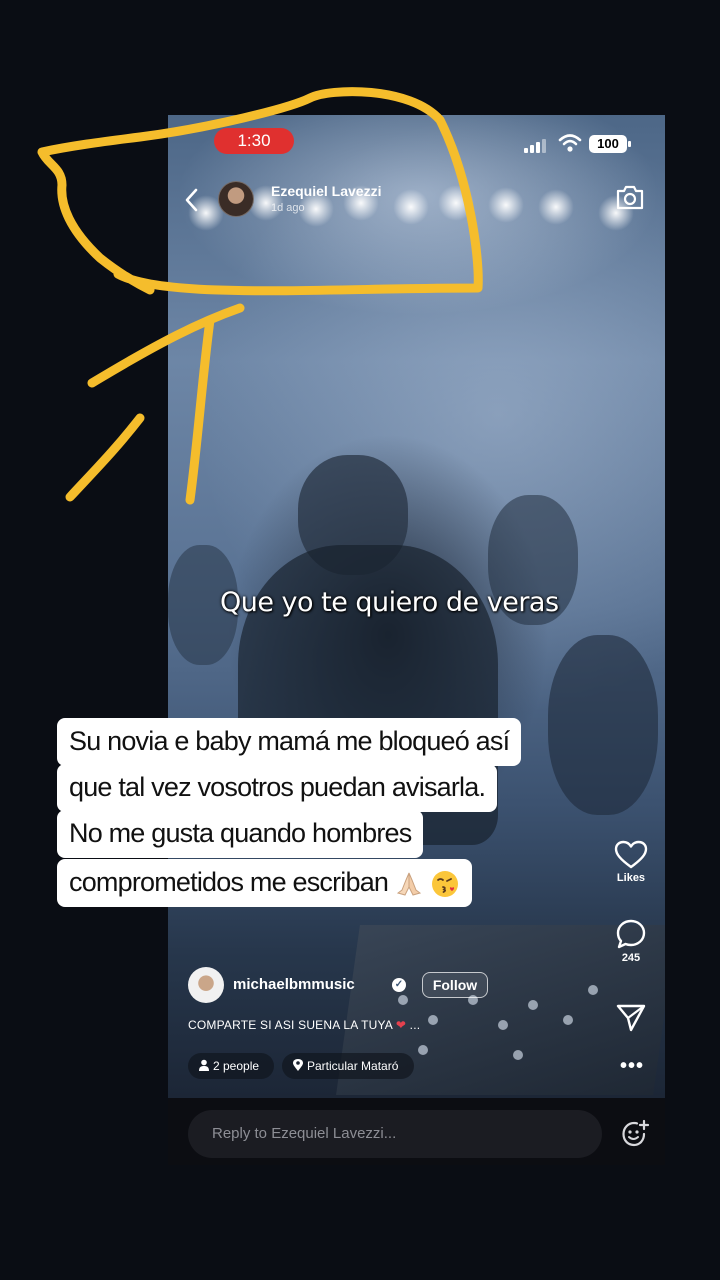 This screenshot has height=1280, width=720. What do you see at coordinates (399, 985) in the screenshot?
I see `verified-icon: ✓` at bounding box center [399, 985].